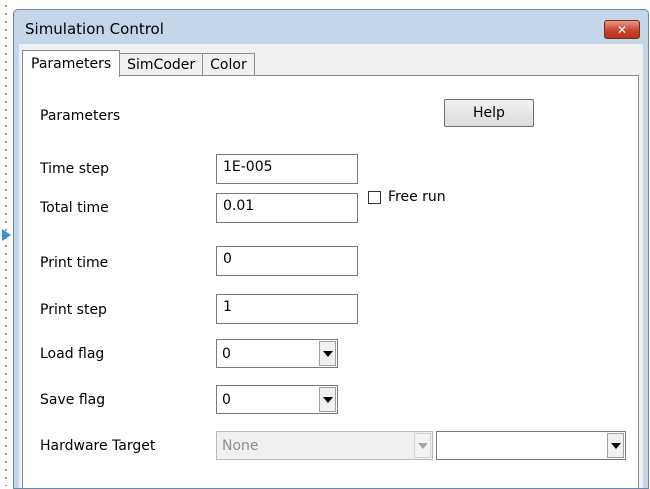  Describe the element at coordinates (324, 445) in the screenshot. I see `hardware-target-select: None` at that location.